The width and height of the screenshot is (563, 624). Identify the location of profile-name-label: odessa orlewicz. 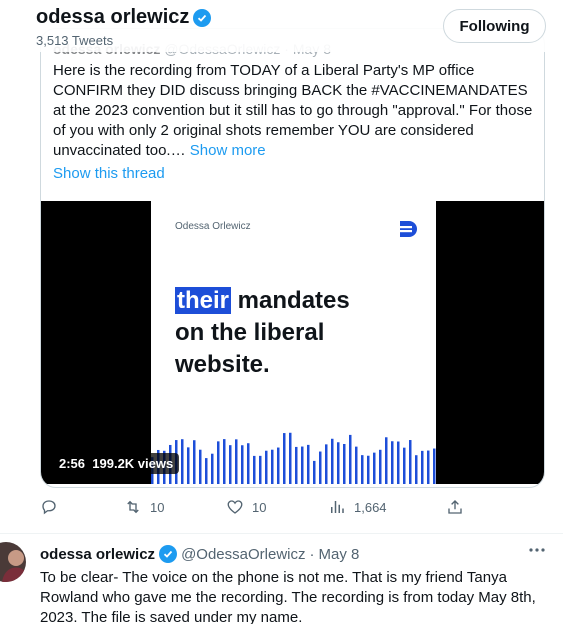
(113, 17).